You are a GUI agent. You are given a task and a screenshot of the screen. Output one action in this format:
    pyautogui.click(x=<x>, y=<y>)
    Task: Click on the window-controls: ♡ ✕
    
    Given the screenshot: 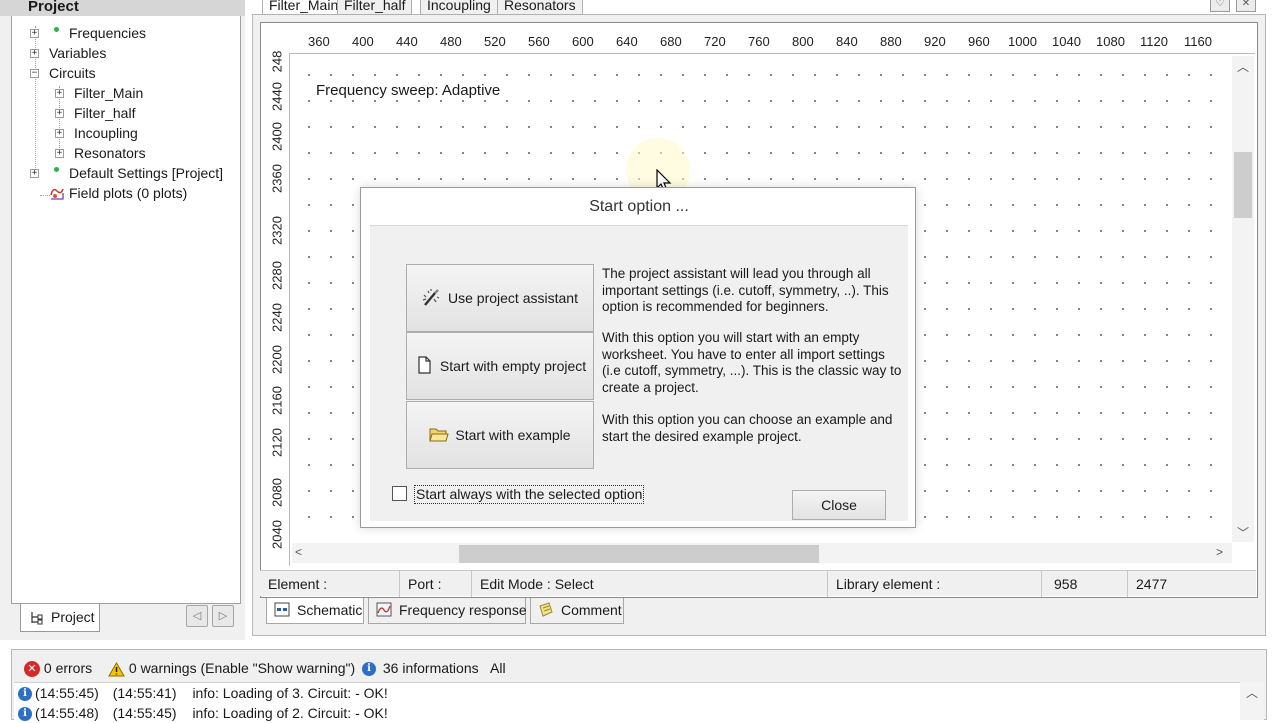 What is the action you would take?
    pyautogui.click(x=1235, y=7)
    